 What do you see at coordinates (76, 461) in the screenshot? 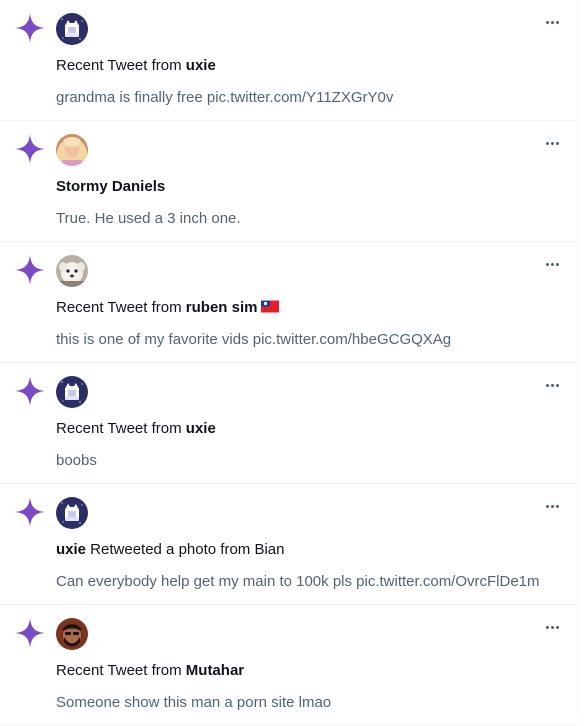
I see `tweet-text: boobs` at bounding box center [76, 461].